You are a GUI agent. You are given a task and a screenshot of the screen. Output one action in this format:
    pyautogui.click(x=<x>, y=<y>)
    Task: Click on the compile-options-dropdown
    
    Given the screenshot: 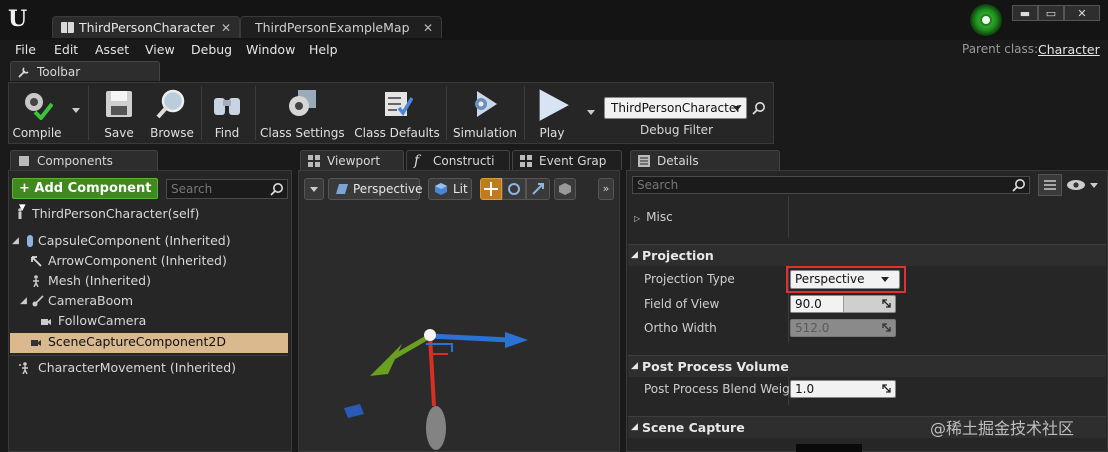 What is the action you would take?
    pyautogui.click(x=76, y=110)
    